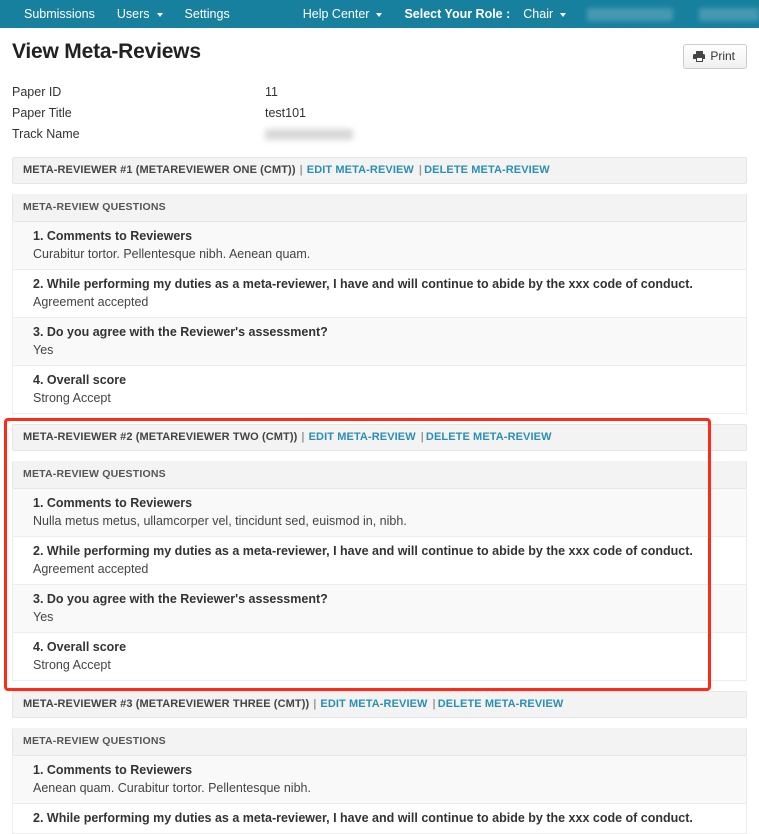 This screenshot has width=759, height=834. I want to click on nav-item-label: Users, so click(133, 14).